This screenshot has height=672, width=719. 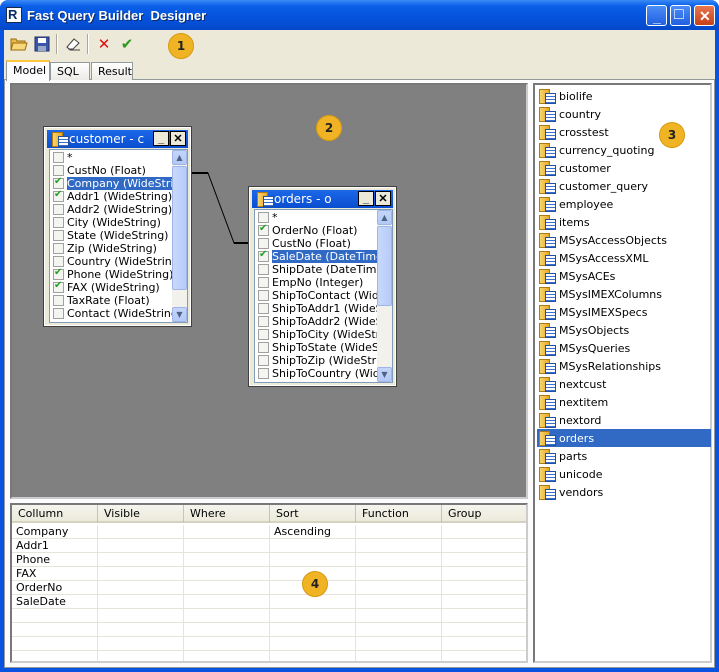 What do you see at coordinates (624, 186) in the screenshot?
I see `table-list-item: customer_query` at bounding box center [624, 186].